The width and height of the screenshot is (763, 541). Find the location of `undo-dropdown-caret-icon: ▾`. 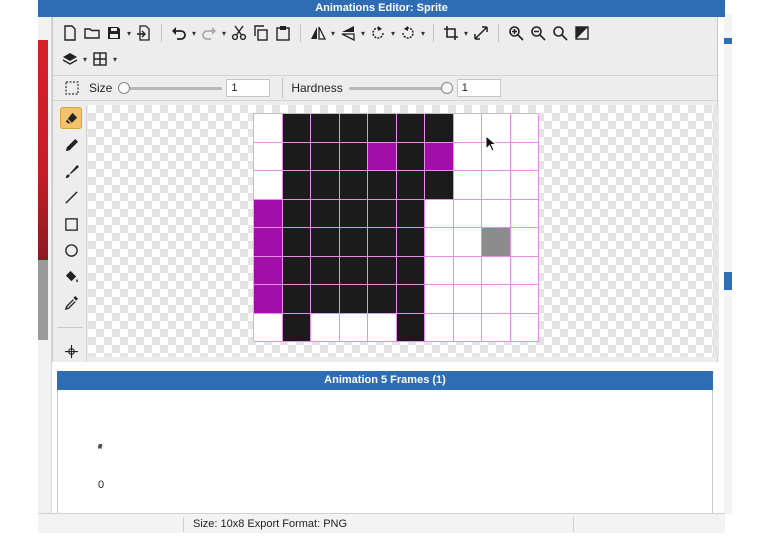

undo-dropdown-caret-icon: ▾ is located at coordinates (194, 33).